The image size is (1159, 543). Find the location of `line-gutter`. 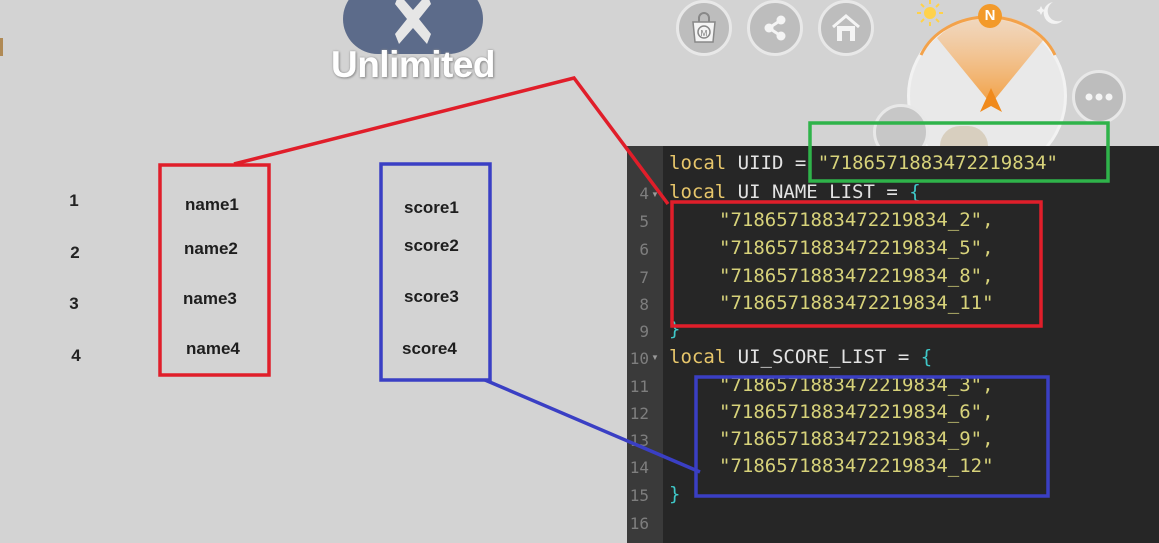

line-gutter is located at coordinates (645, 344).